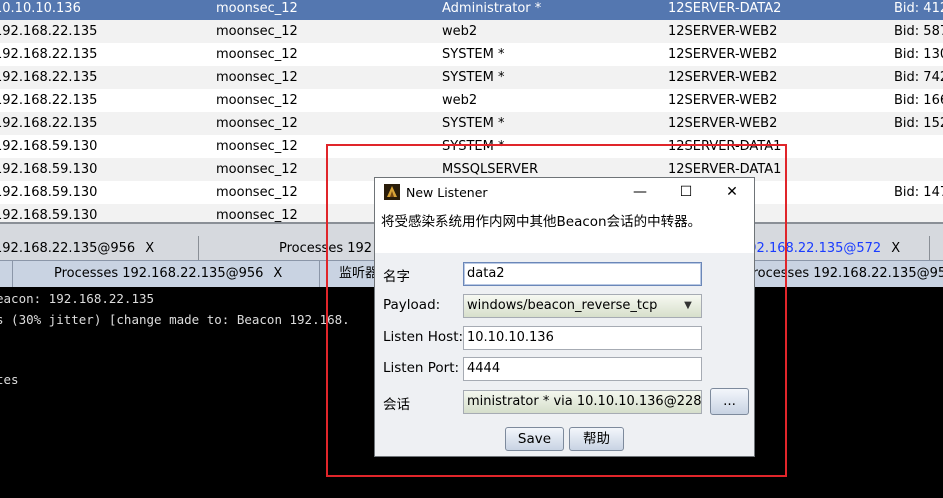 This screenshot has width=943, height=498. What do you see at coordinates (562, 305) in the screenshot?
I see `payload-selected-value: windows/beacon_reverse_tcp` at bounding box center [562, 305].